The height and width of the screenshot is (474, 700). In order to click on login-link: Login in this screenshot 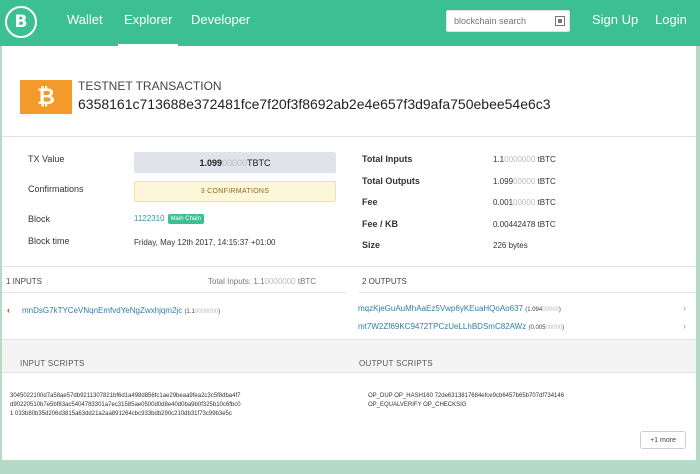, I will do `click(671, 19)`.